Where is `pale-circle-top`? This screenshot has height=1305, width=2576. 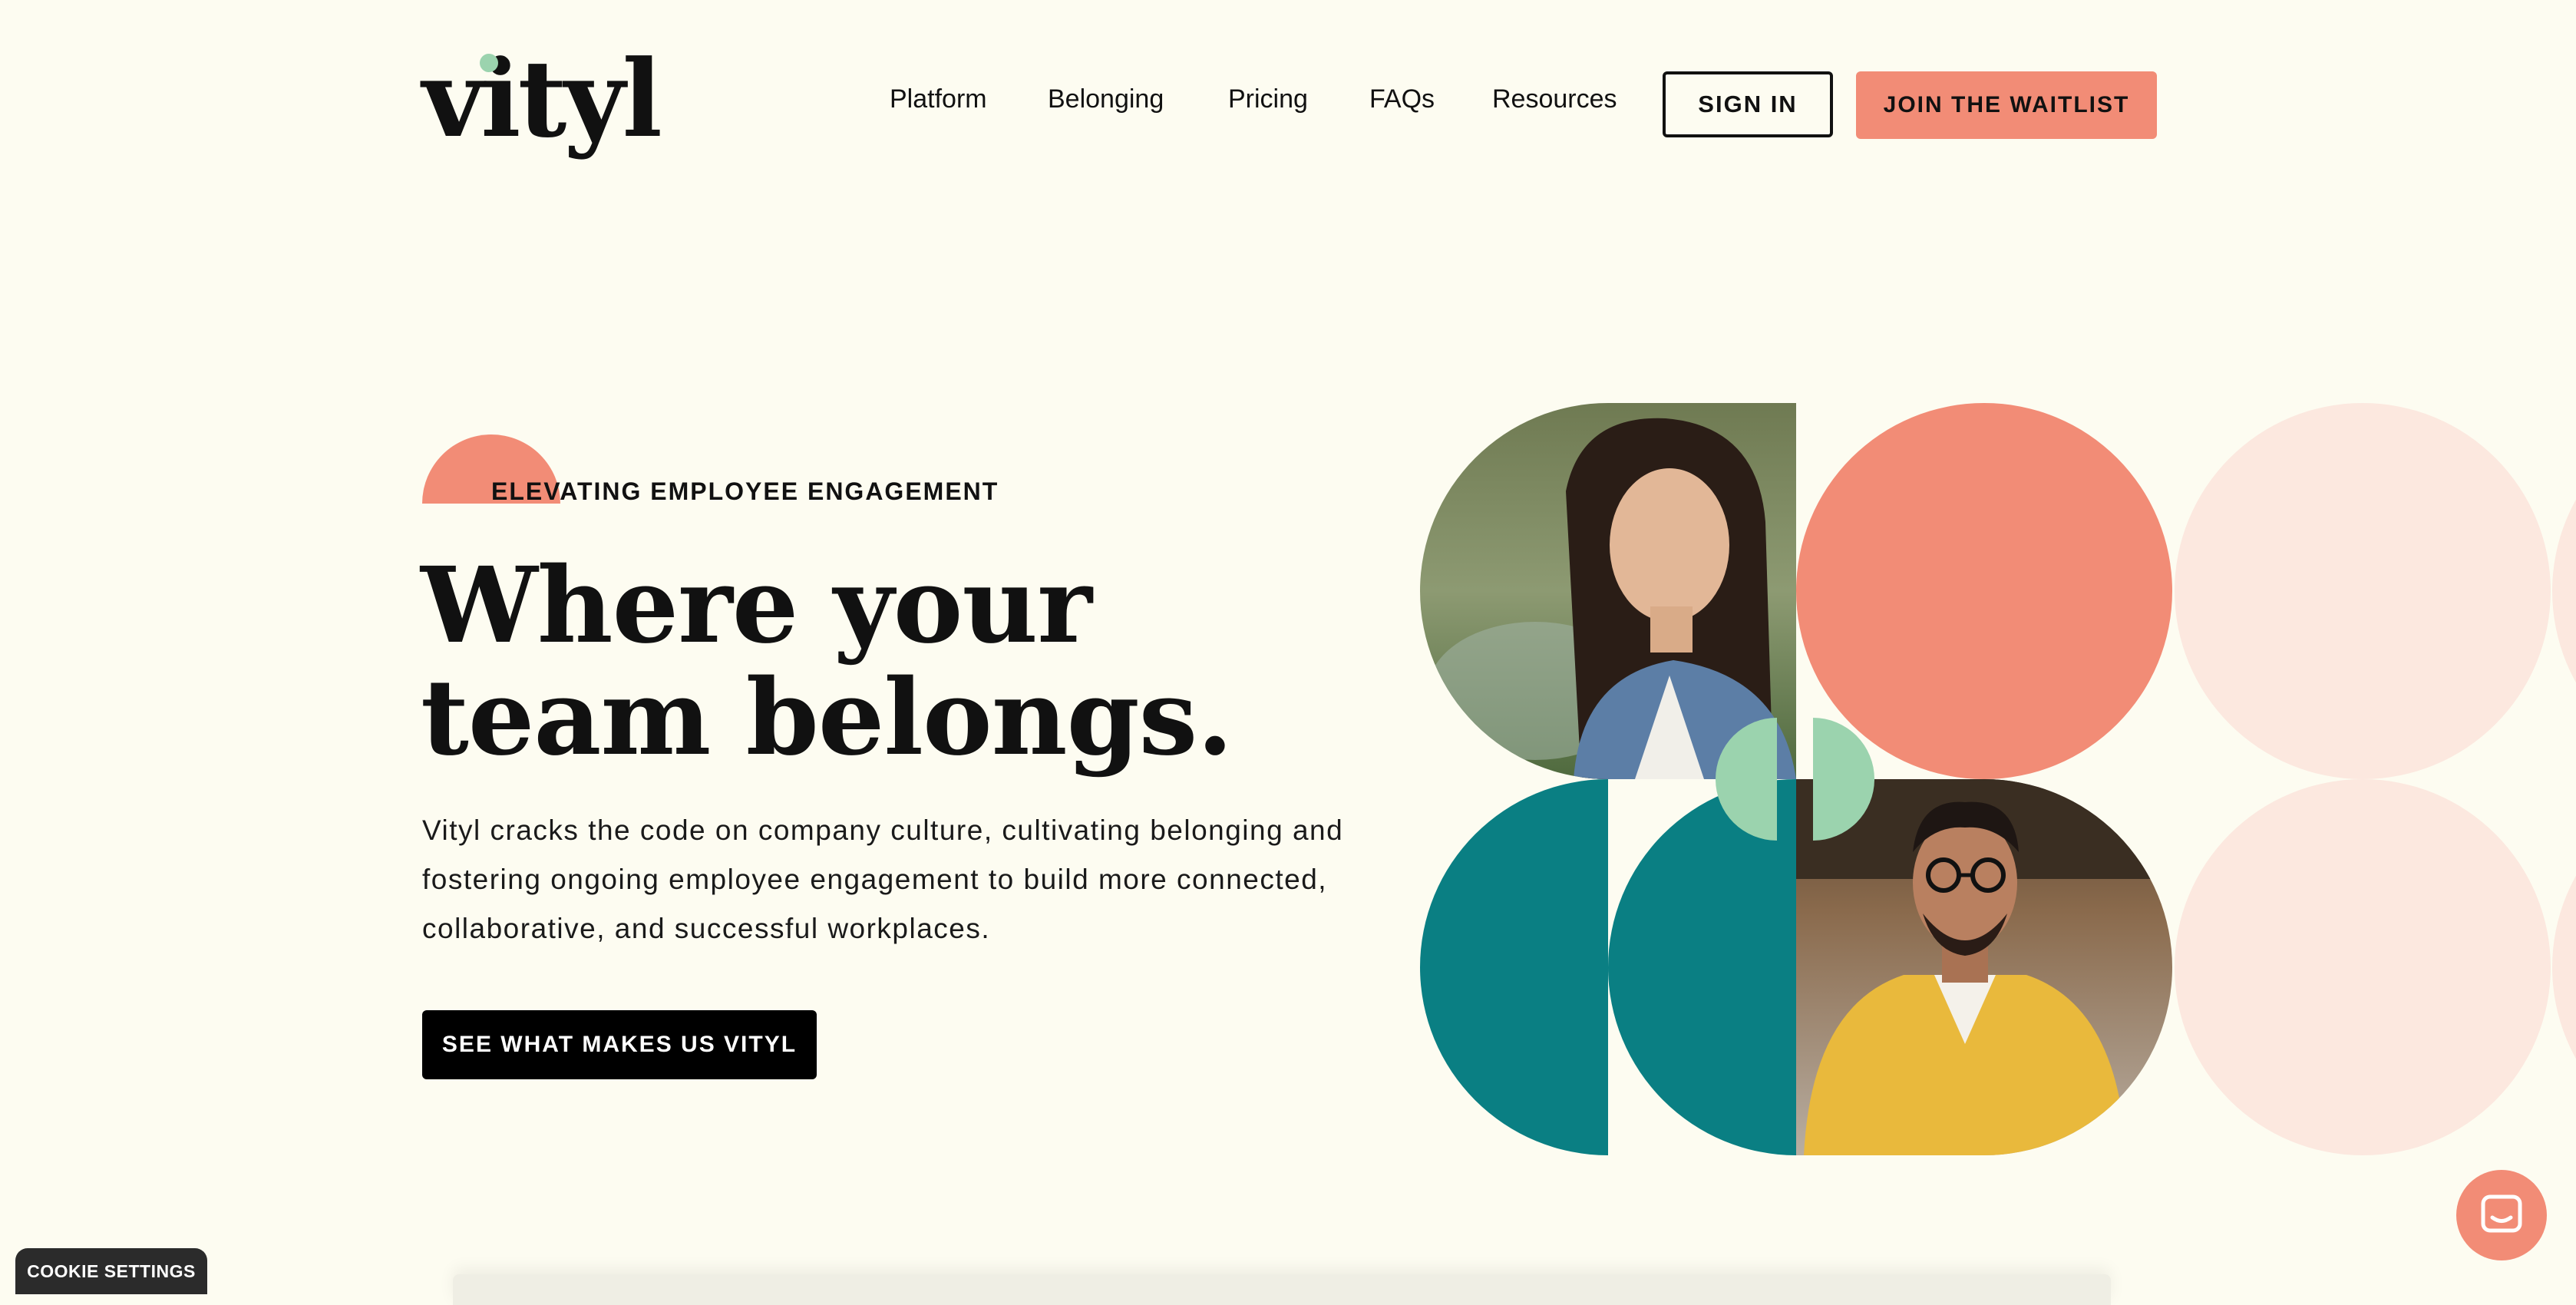 pale-circle-top is located at coordinates (2363, 591).